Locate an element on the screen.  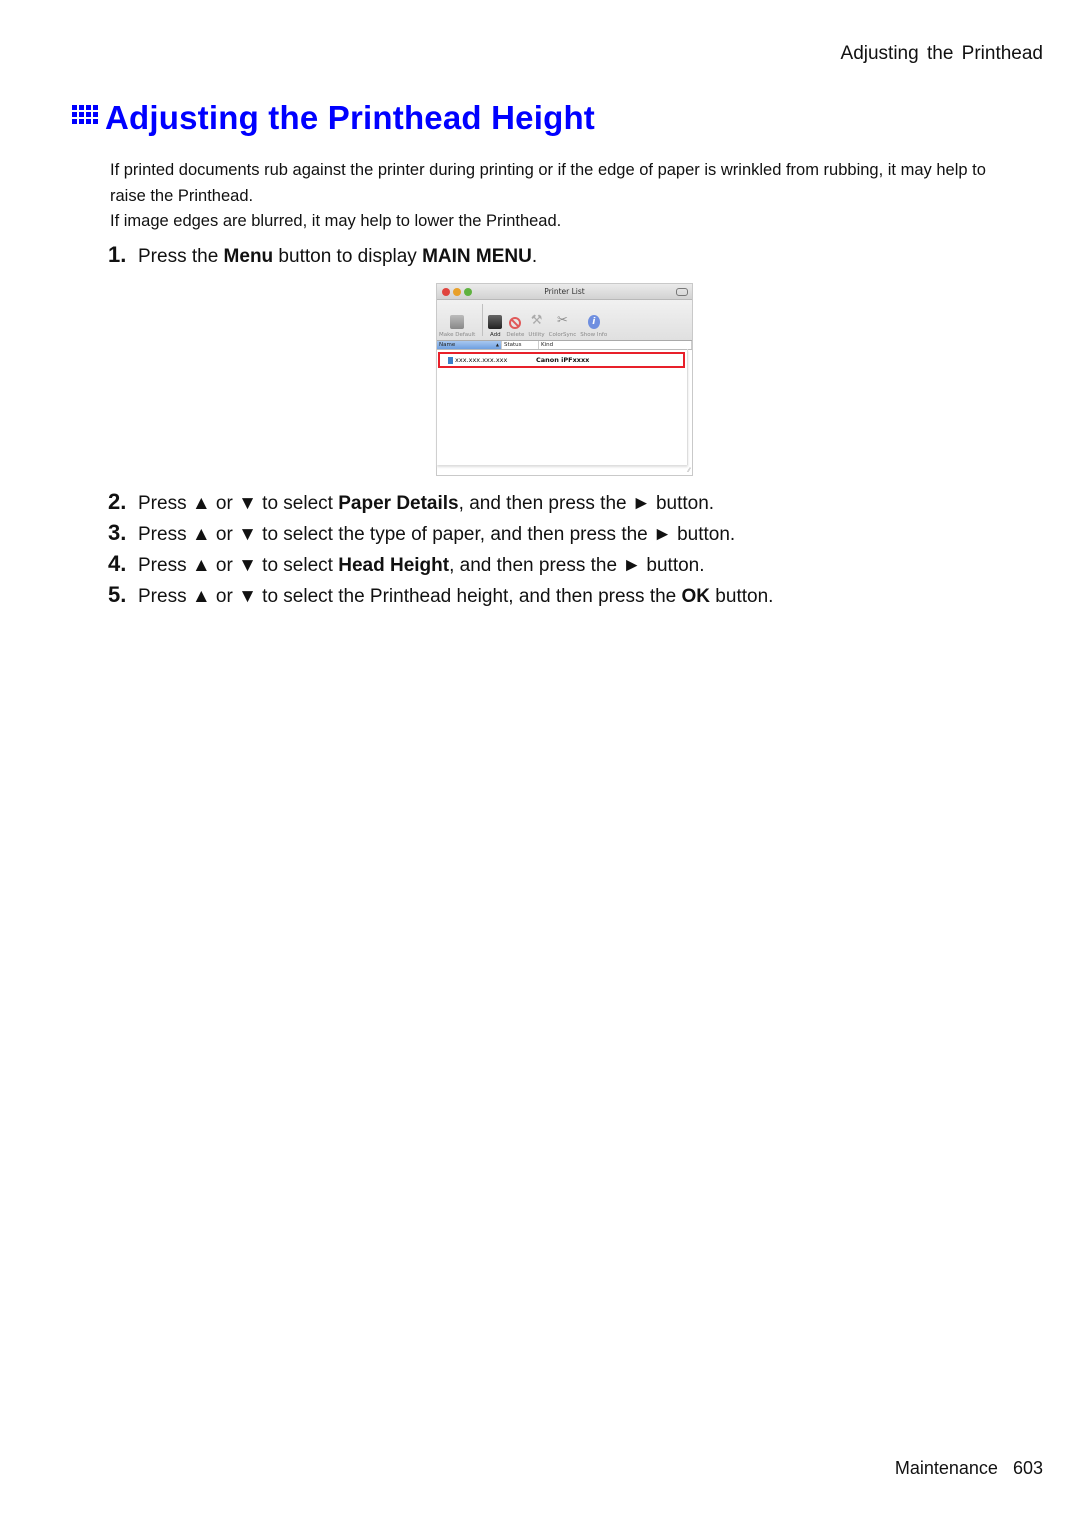
step-number: 5. is located at coordinates (117, 594).